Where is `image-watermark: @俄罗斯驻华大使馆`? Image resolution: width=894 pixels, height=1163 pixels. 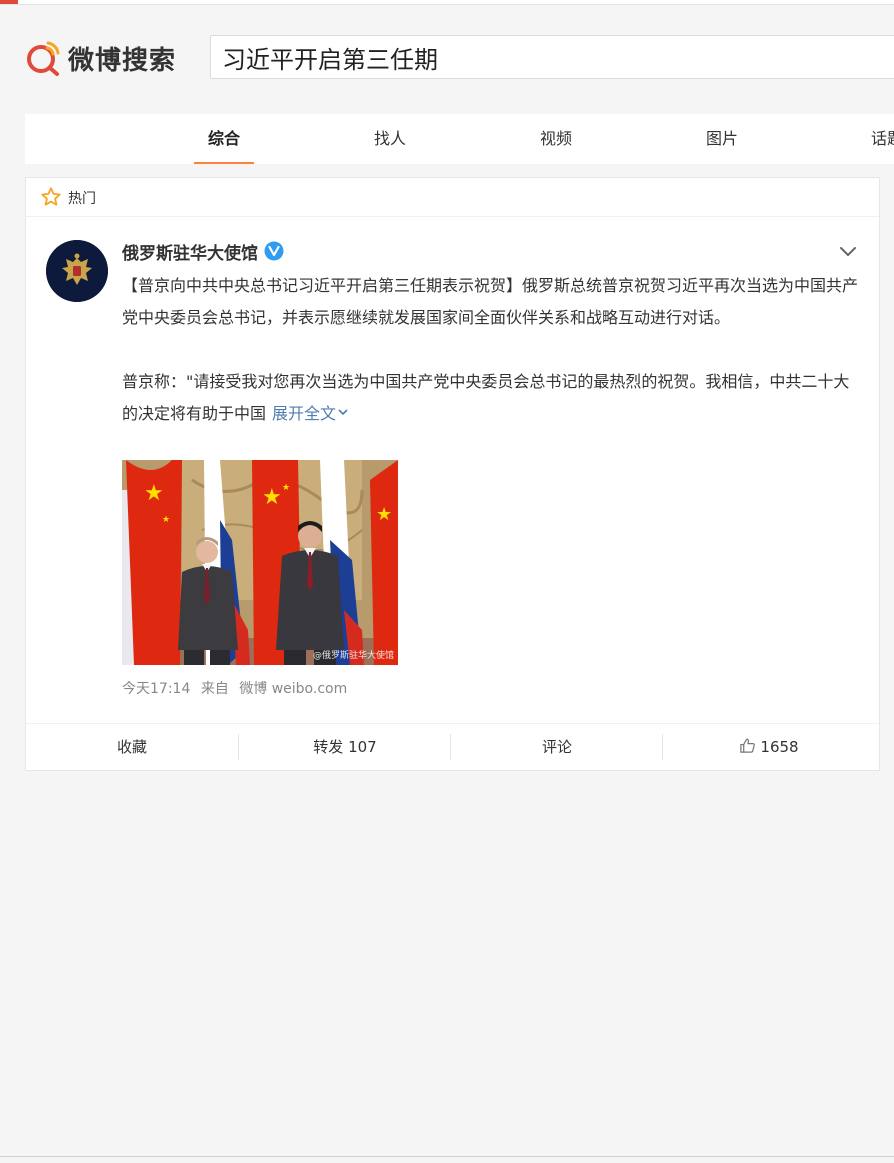 image-watermark: @俄罗斯驻华大使馆 is located at coordinates (353, 656).